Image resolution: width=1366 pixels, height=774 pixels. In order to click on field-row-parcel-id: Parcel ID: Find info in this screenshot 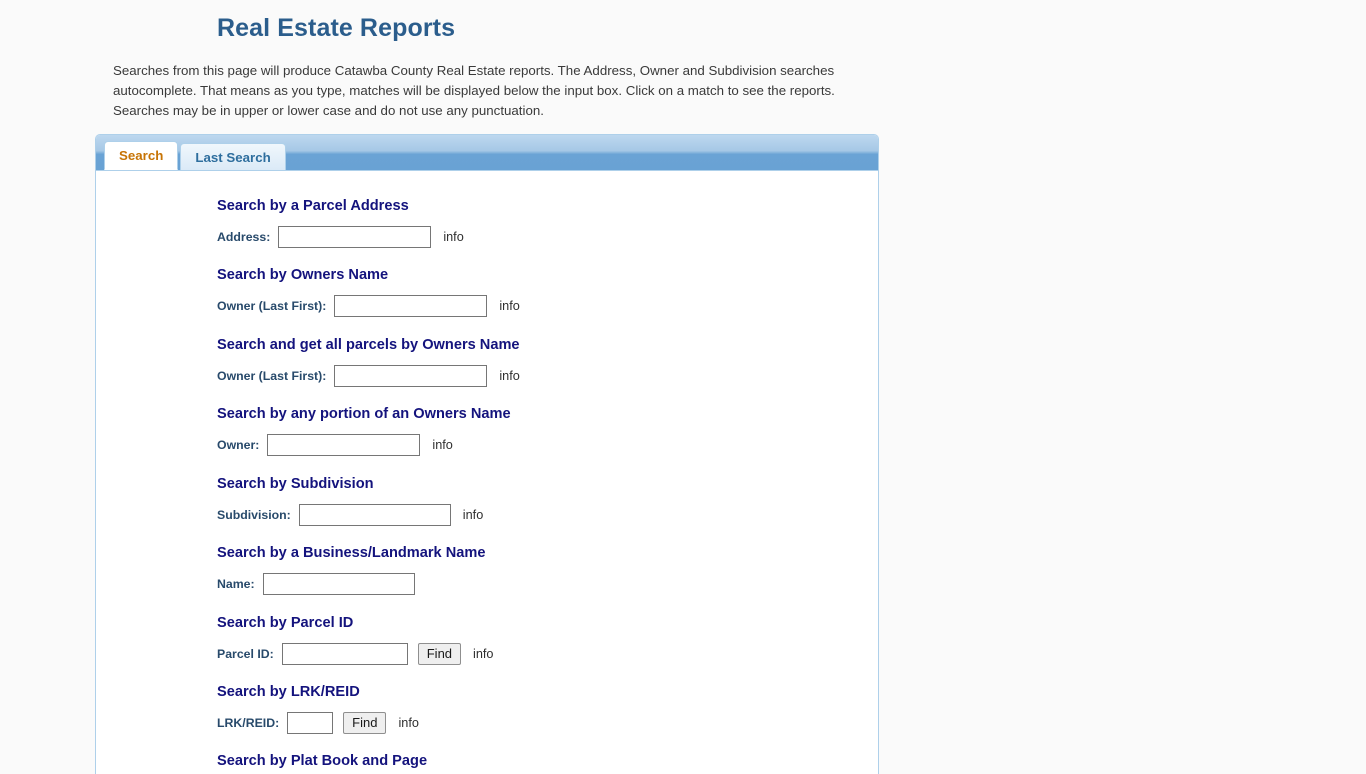, I will do `click(355, 654)`.